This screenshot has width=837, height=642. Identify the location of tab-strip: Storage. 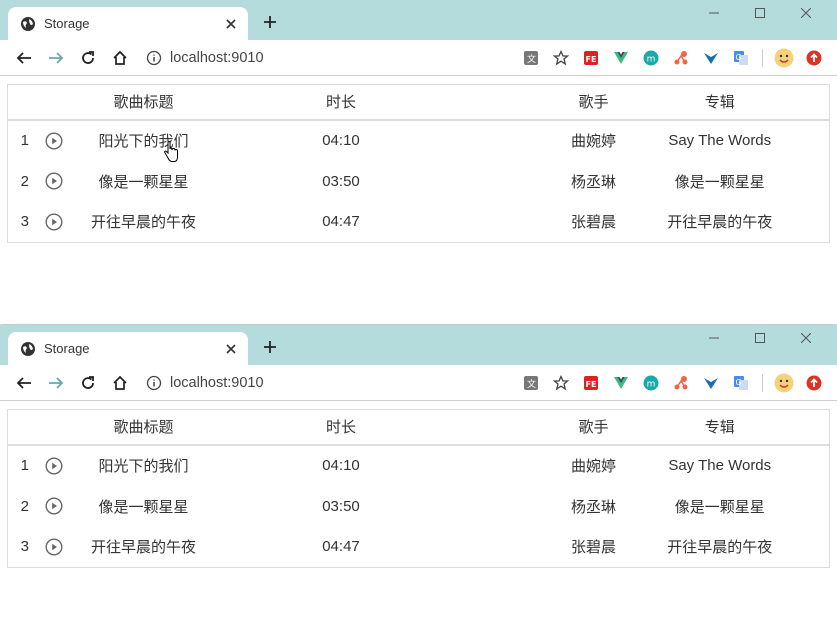
(418, 345).